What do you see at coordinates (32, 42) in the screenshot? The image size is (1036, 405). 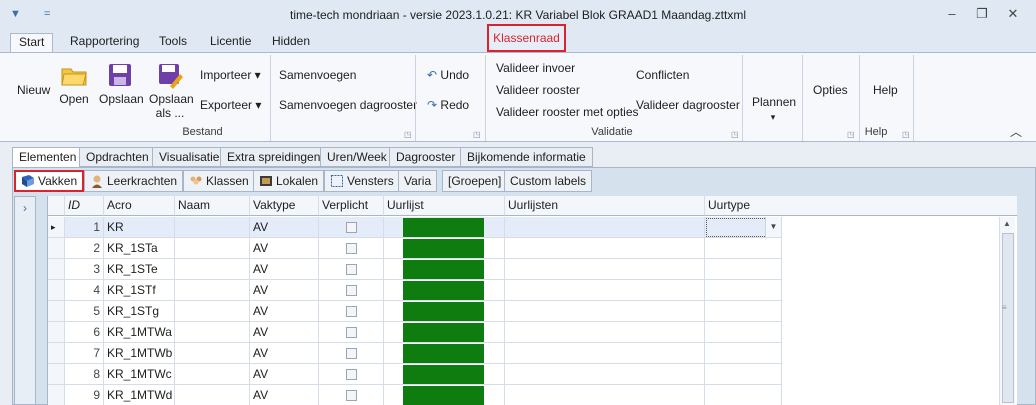 I see `tab-start: Start` at bounding box center [32, 42].